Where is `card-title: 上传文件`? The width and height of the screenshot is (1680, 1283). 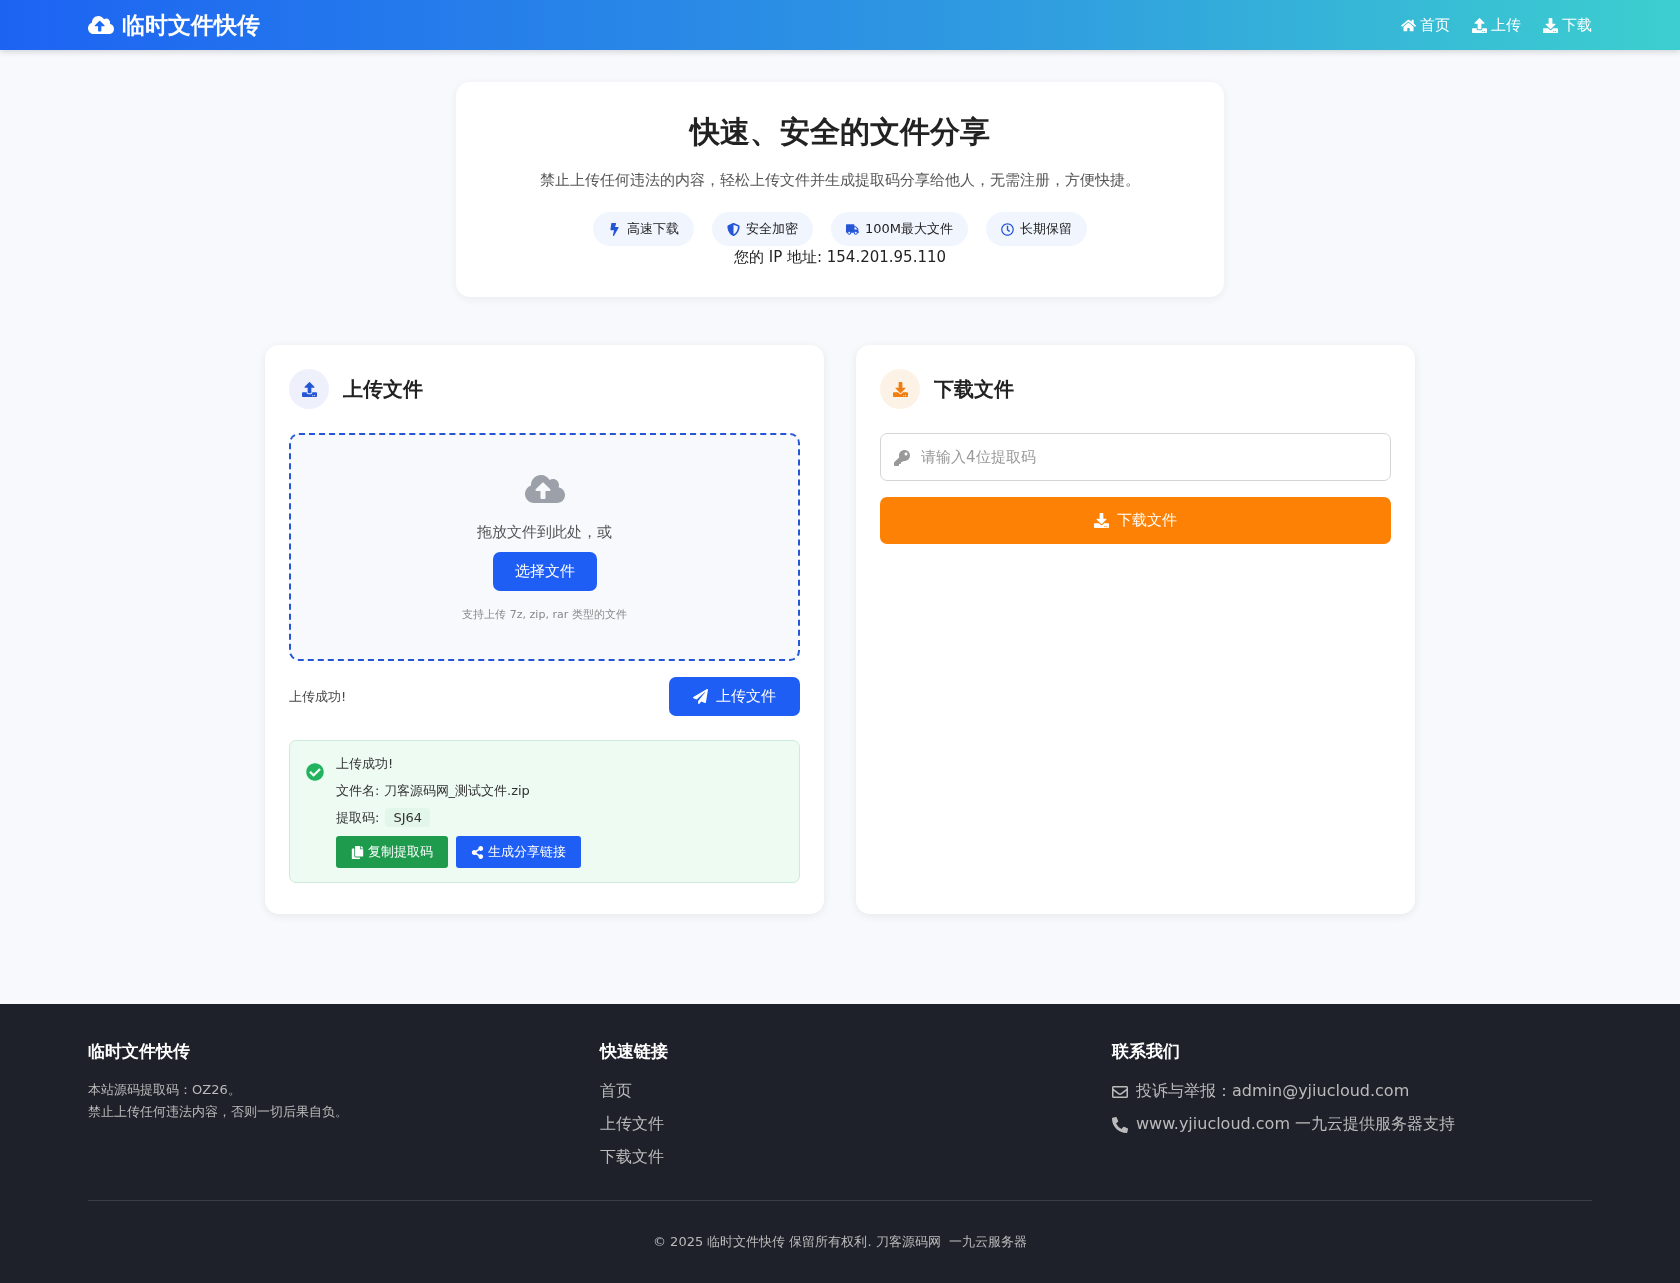
card-title: 上传文件 is located at coordinates (383, 389).